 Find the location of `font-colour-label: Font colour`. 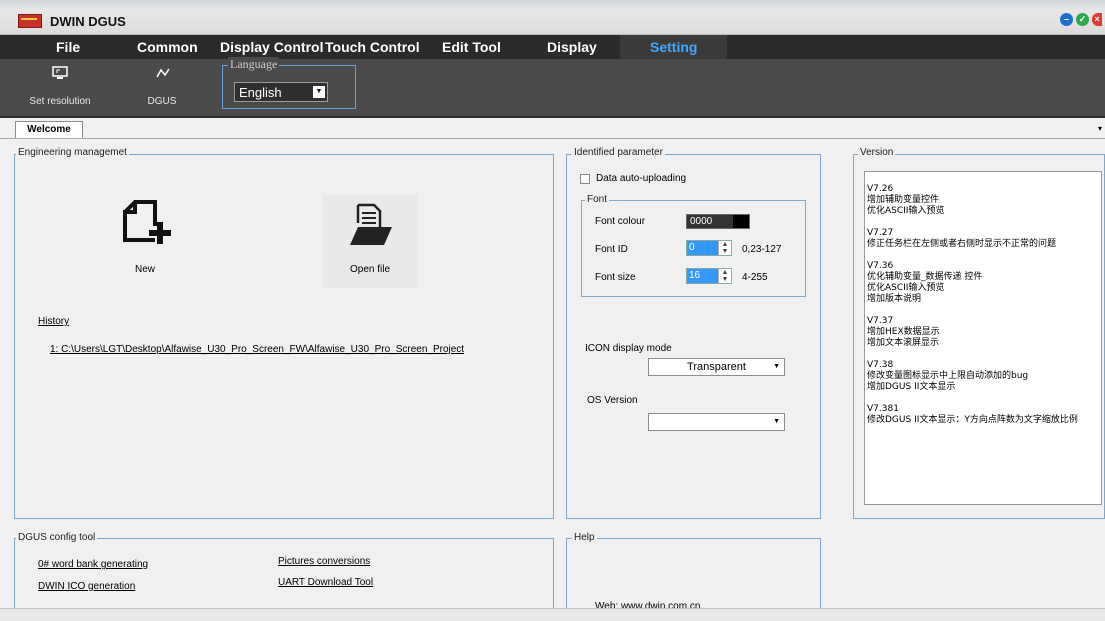

font-colour-label: Font colour is located at coordinates (620, 221).